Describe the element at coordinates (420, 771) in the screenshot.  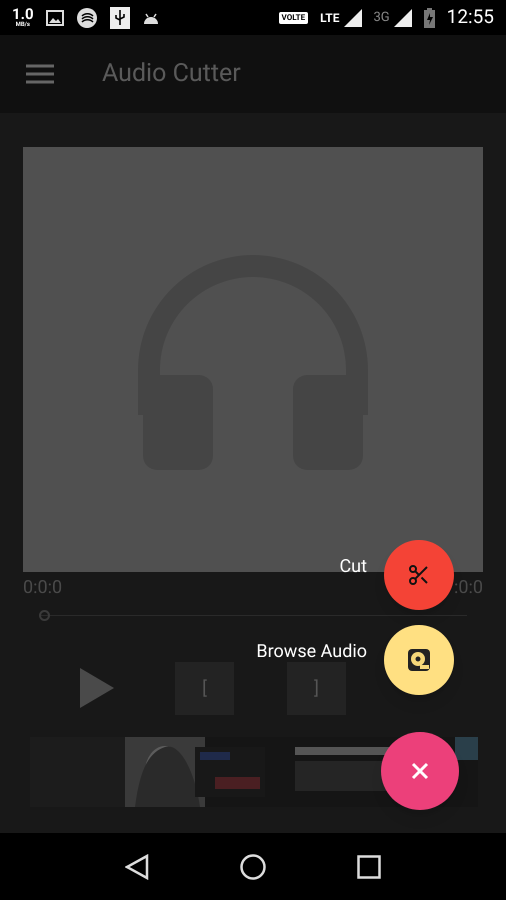
I see `close-icon` at that location.